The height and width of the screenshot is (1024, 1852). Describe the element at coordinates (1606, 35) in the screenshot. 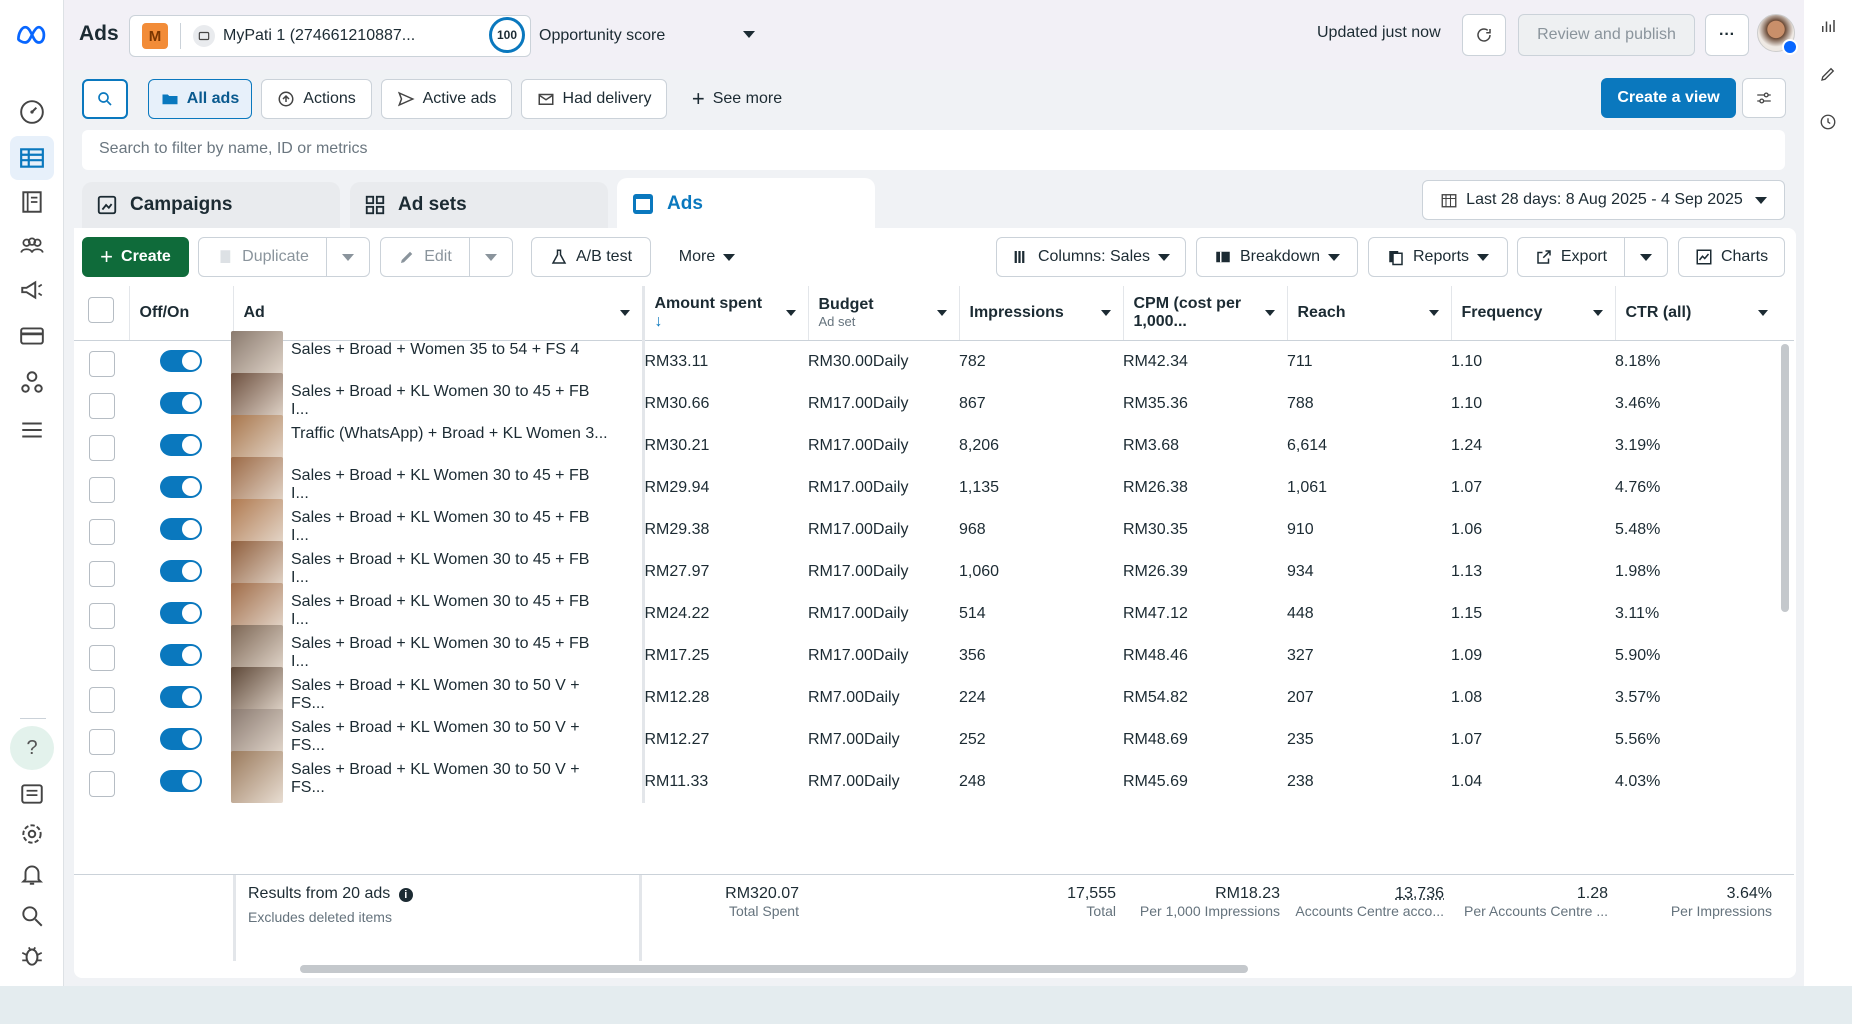

I see `review-publish-button: Review and publish` at that location.